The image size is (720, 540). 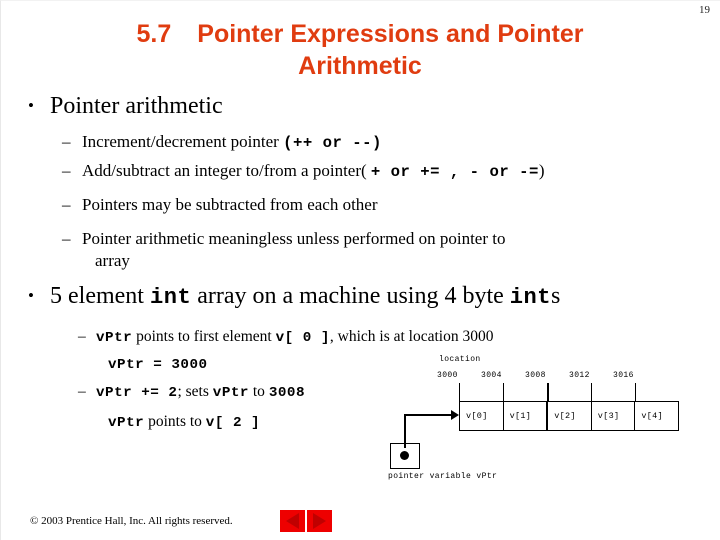 I want to click on pointer-variable-label: pointer variable vPtr, so click(x=443, y=476).